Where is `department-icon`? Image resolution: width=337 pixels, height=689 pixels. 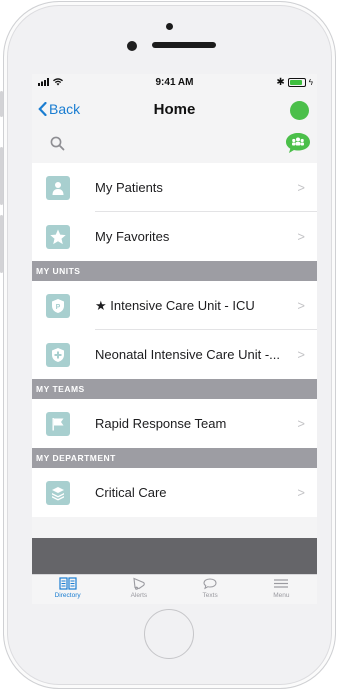
department-icon is located at coordinates (58, 492).